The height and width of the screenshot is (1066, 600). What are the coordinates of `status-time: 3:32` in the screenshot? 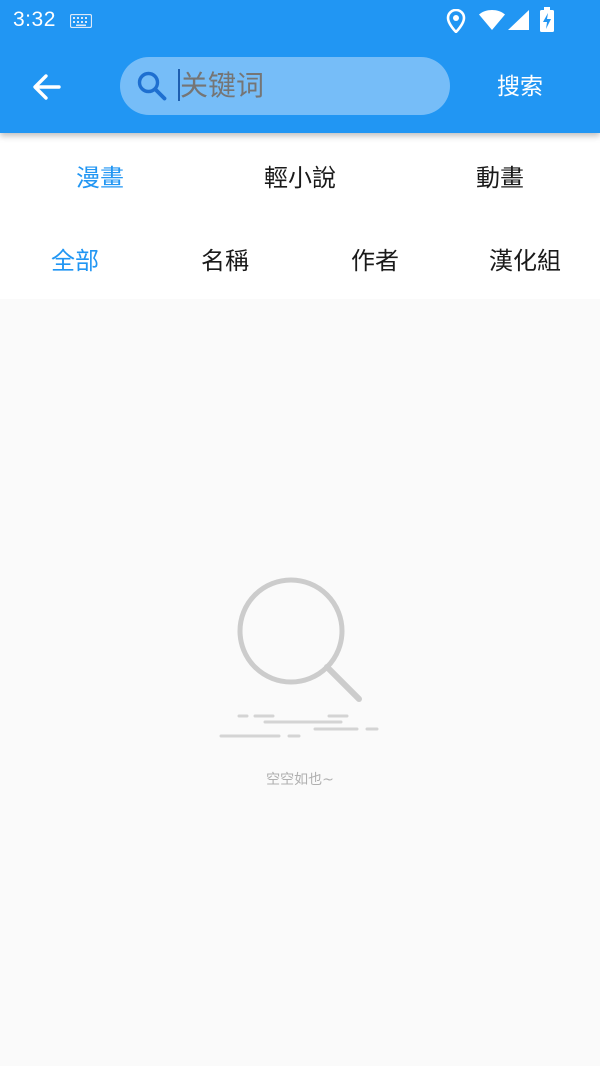 It's located at (34, 19).